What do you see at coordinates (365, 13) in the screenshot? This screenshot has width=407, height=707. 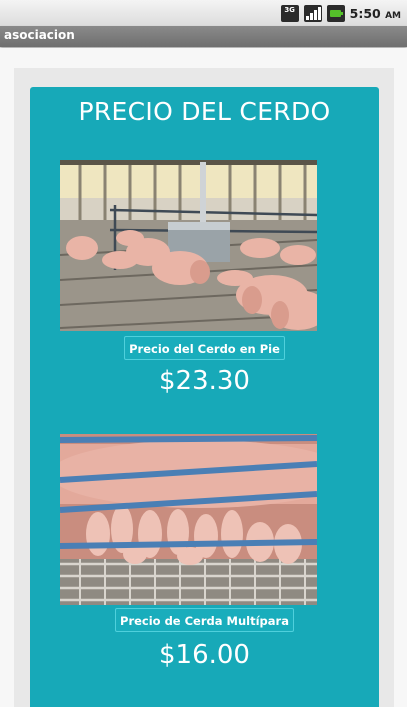 I see `clock-time: 5:50` at bounding box center [365, 13].